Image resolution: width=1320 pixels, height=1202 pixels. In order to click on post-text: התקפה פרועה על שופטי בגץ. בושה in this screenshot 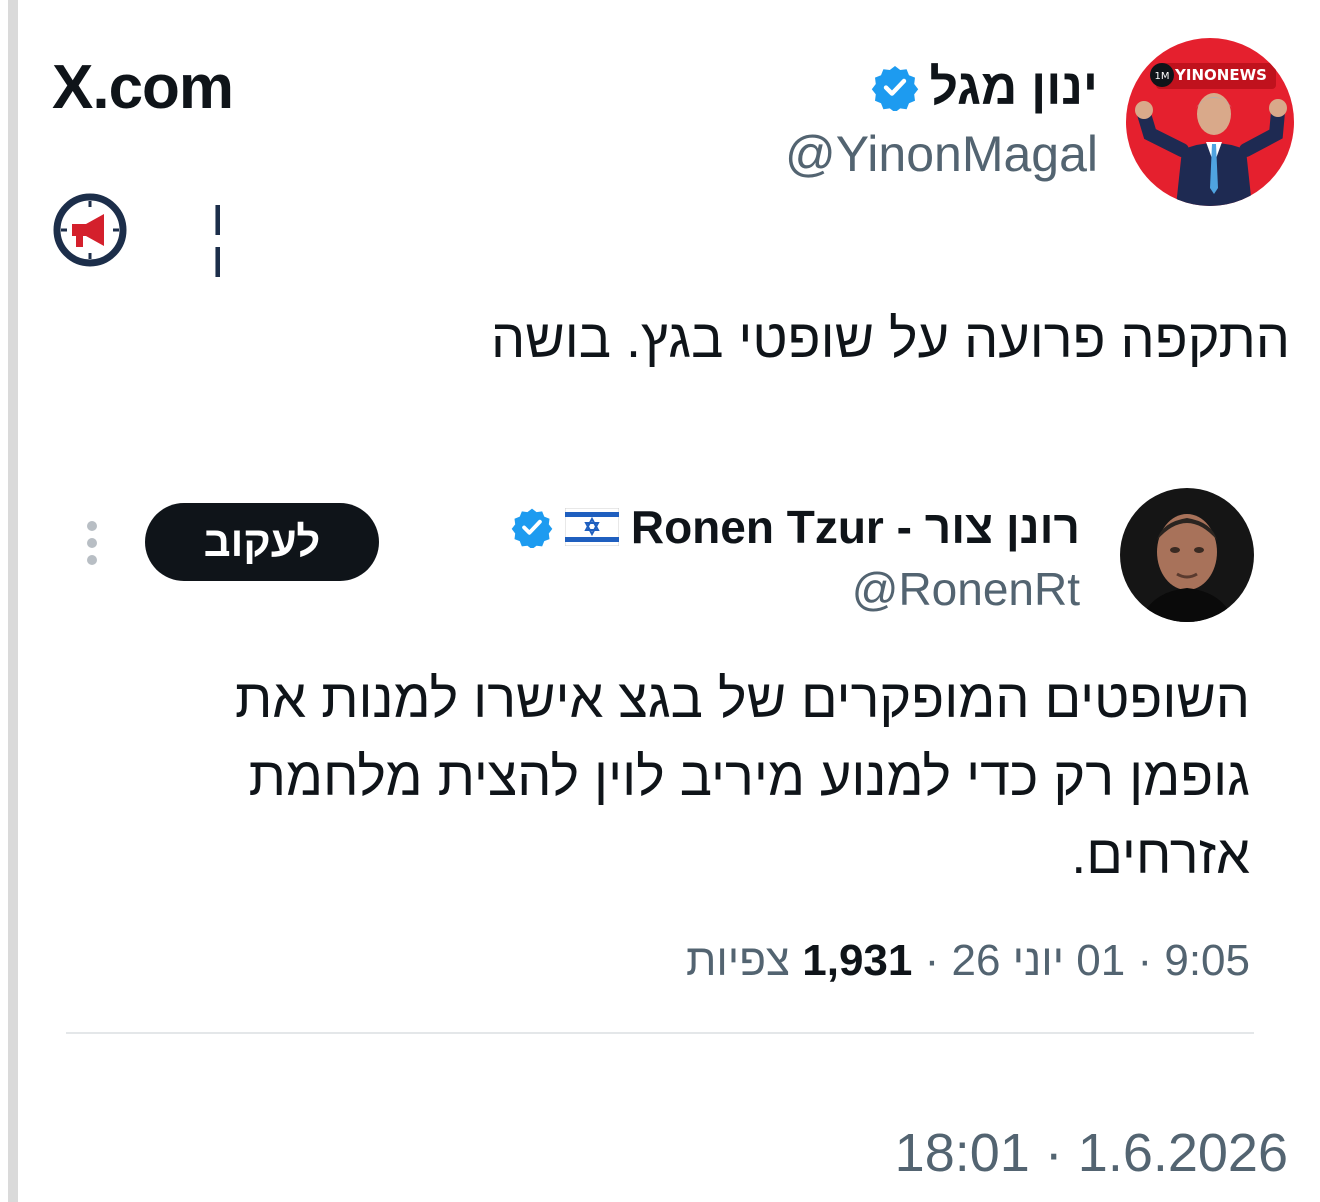, I will do `click(890, 339)`.